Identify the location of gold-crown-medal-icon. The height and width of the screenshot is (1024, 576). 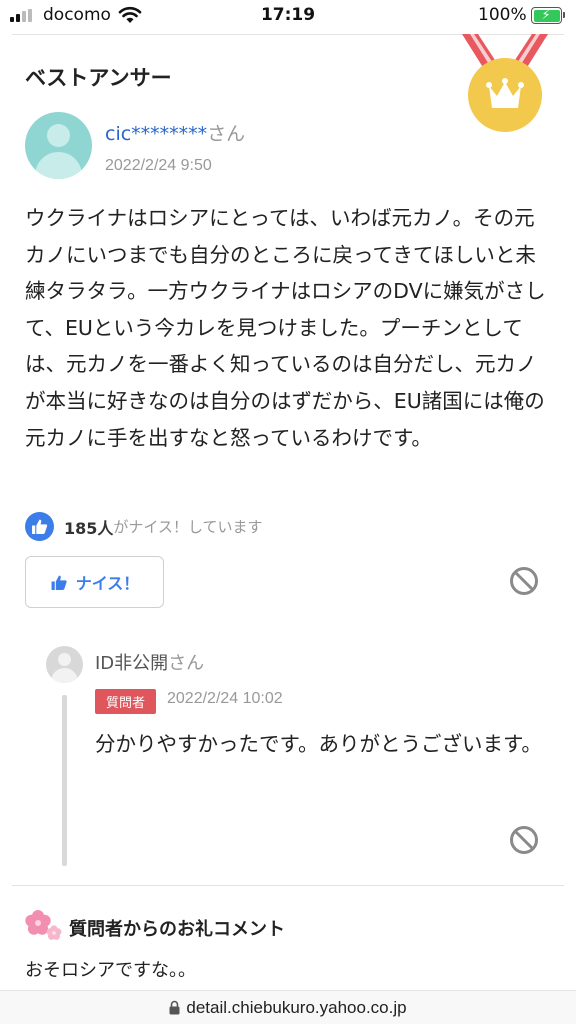
(505, 83).